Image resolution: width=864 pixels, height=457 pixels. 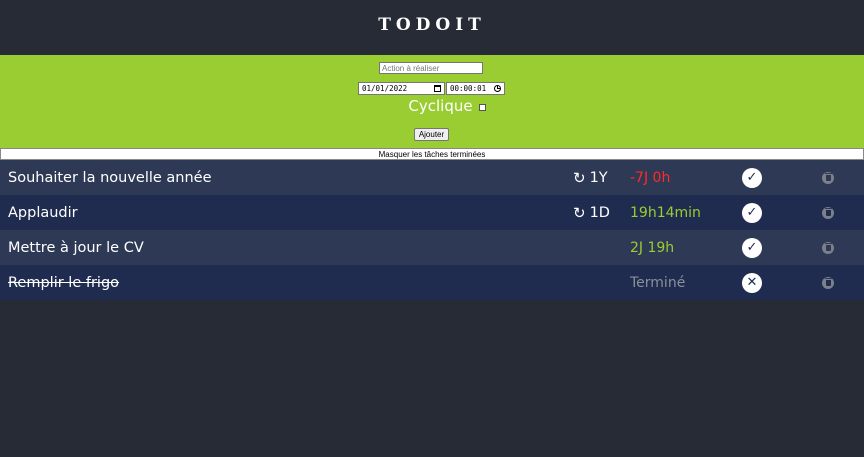 I want to click on app-title: TODOIT, so click(x=432, y=24).